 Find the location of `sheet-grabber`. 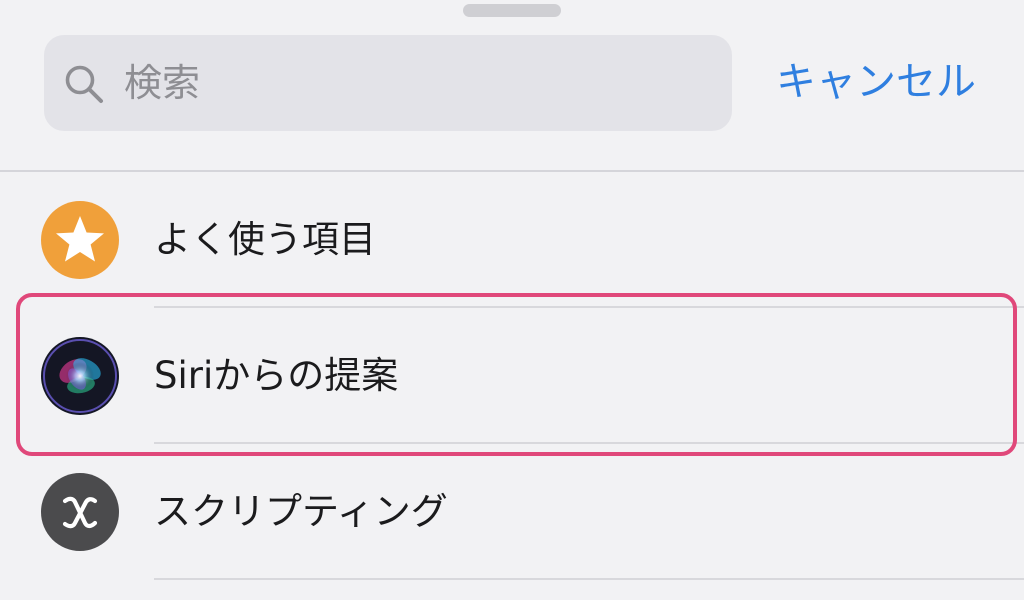

sheet-grabber is located at coordinates (512, 10).